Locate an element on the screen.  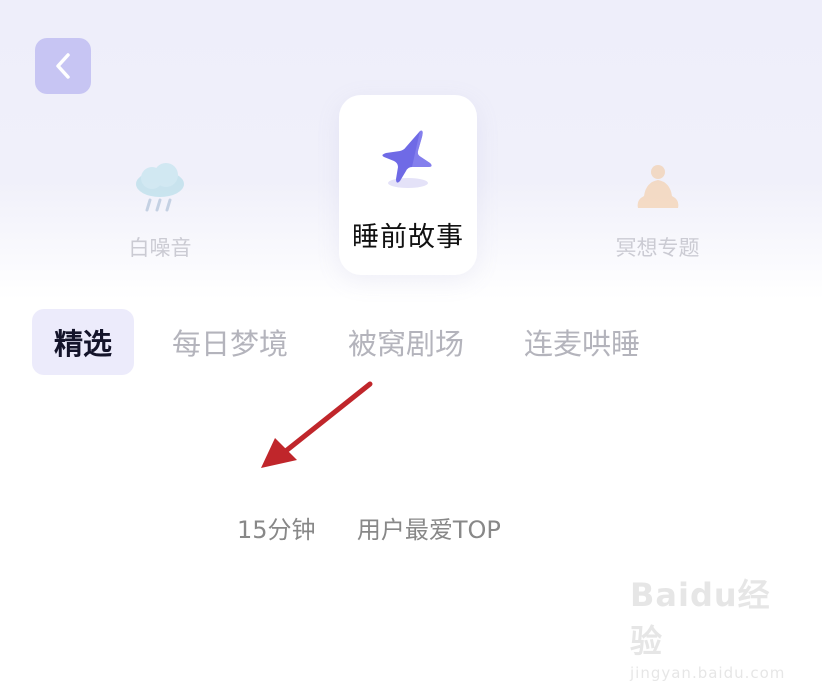
annotation-arrow is located at coordinates (317, 424).